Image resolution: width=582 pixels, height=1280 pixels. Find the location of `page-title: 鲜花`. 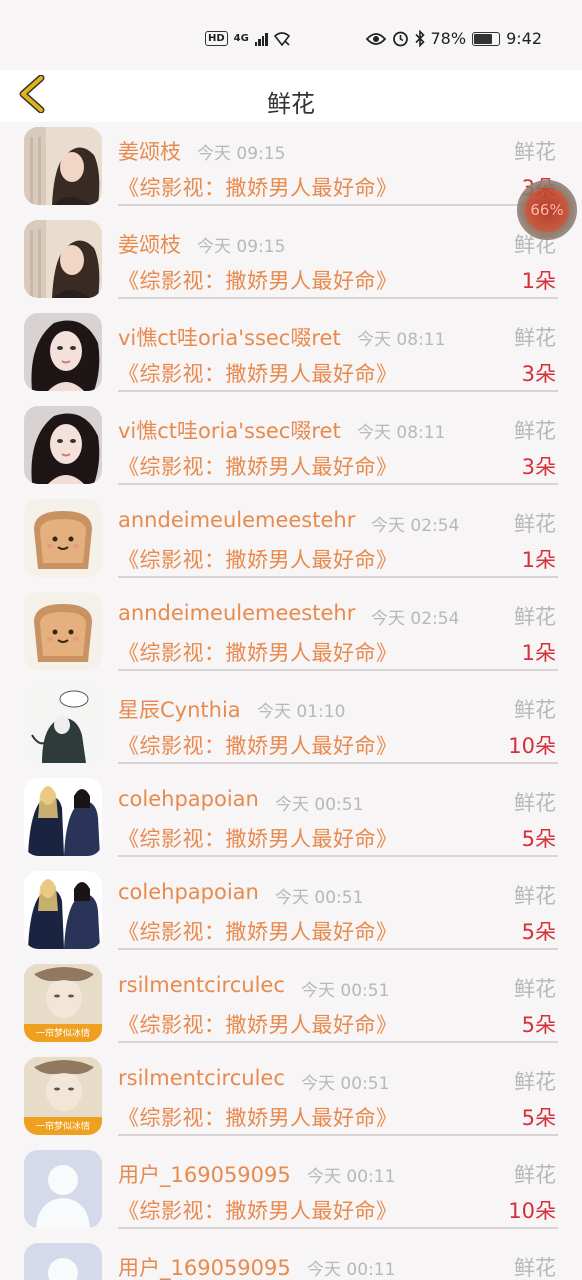

page-title: 鲜花 is located at coordinates (291, 104).